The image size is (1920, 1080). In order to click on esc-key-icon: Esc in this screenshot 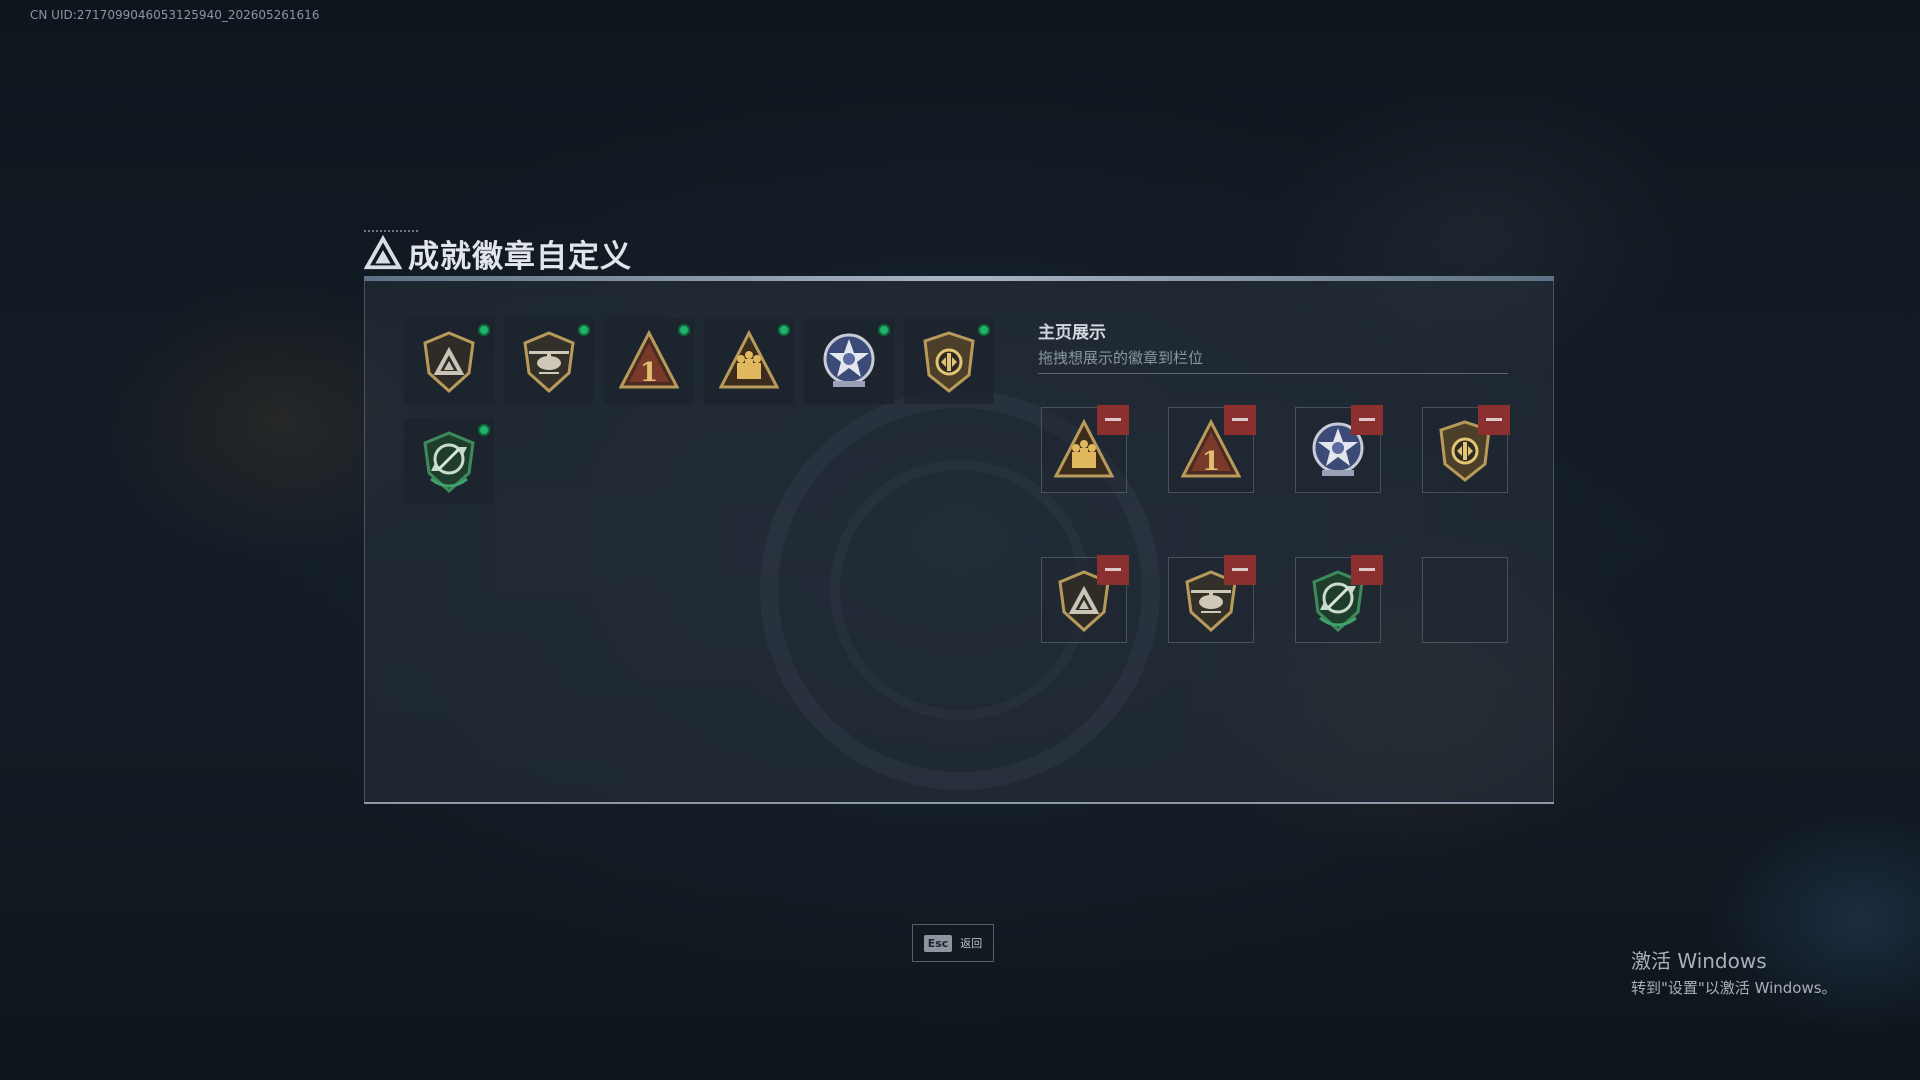, I will do `click(938, 943)`.